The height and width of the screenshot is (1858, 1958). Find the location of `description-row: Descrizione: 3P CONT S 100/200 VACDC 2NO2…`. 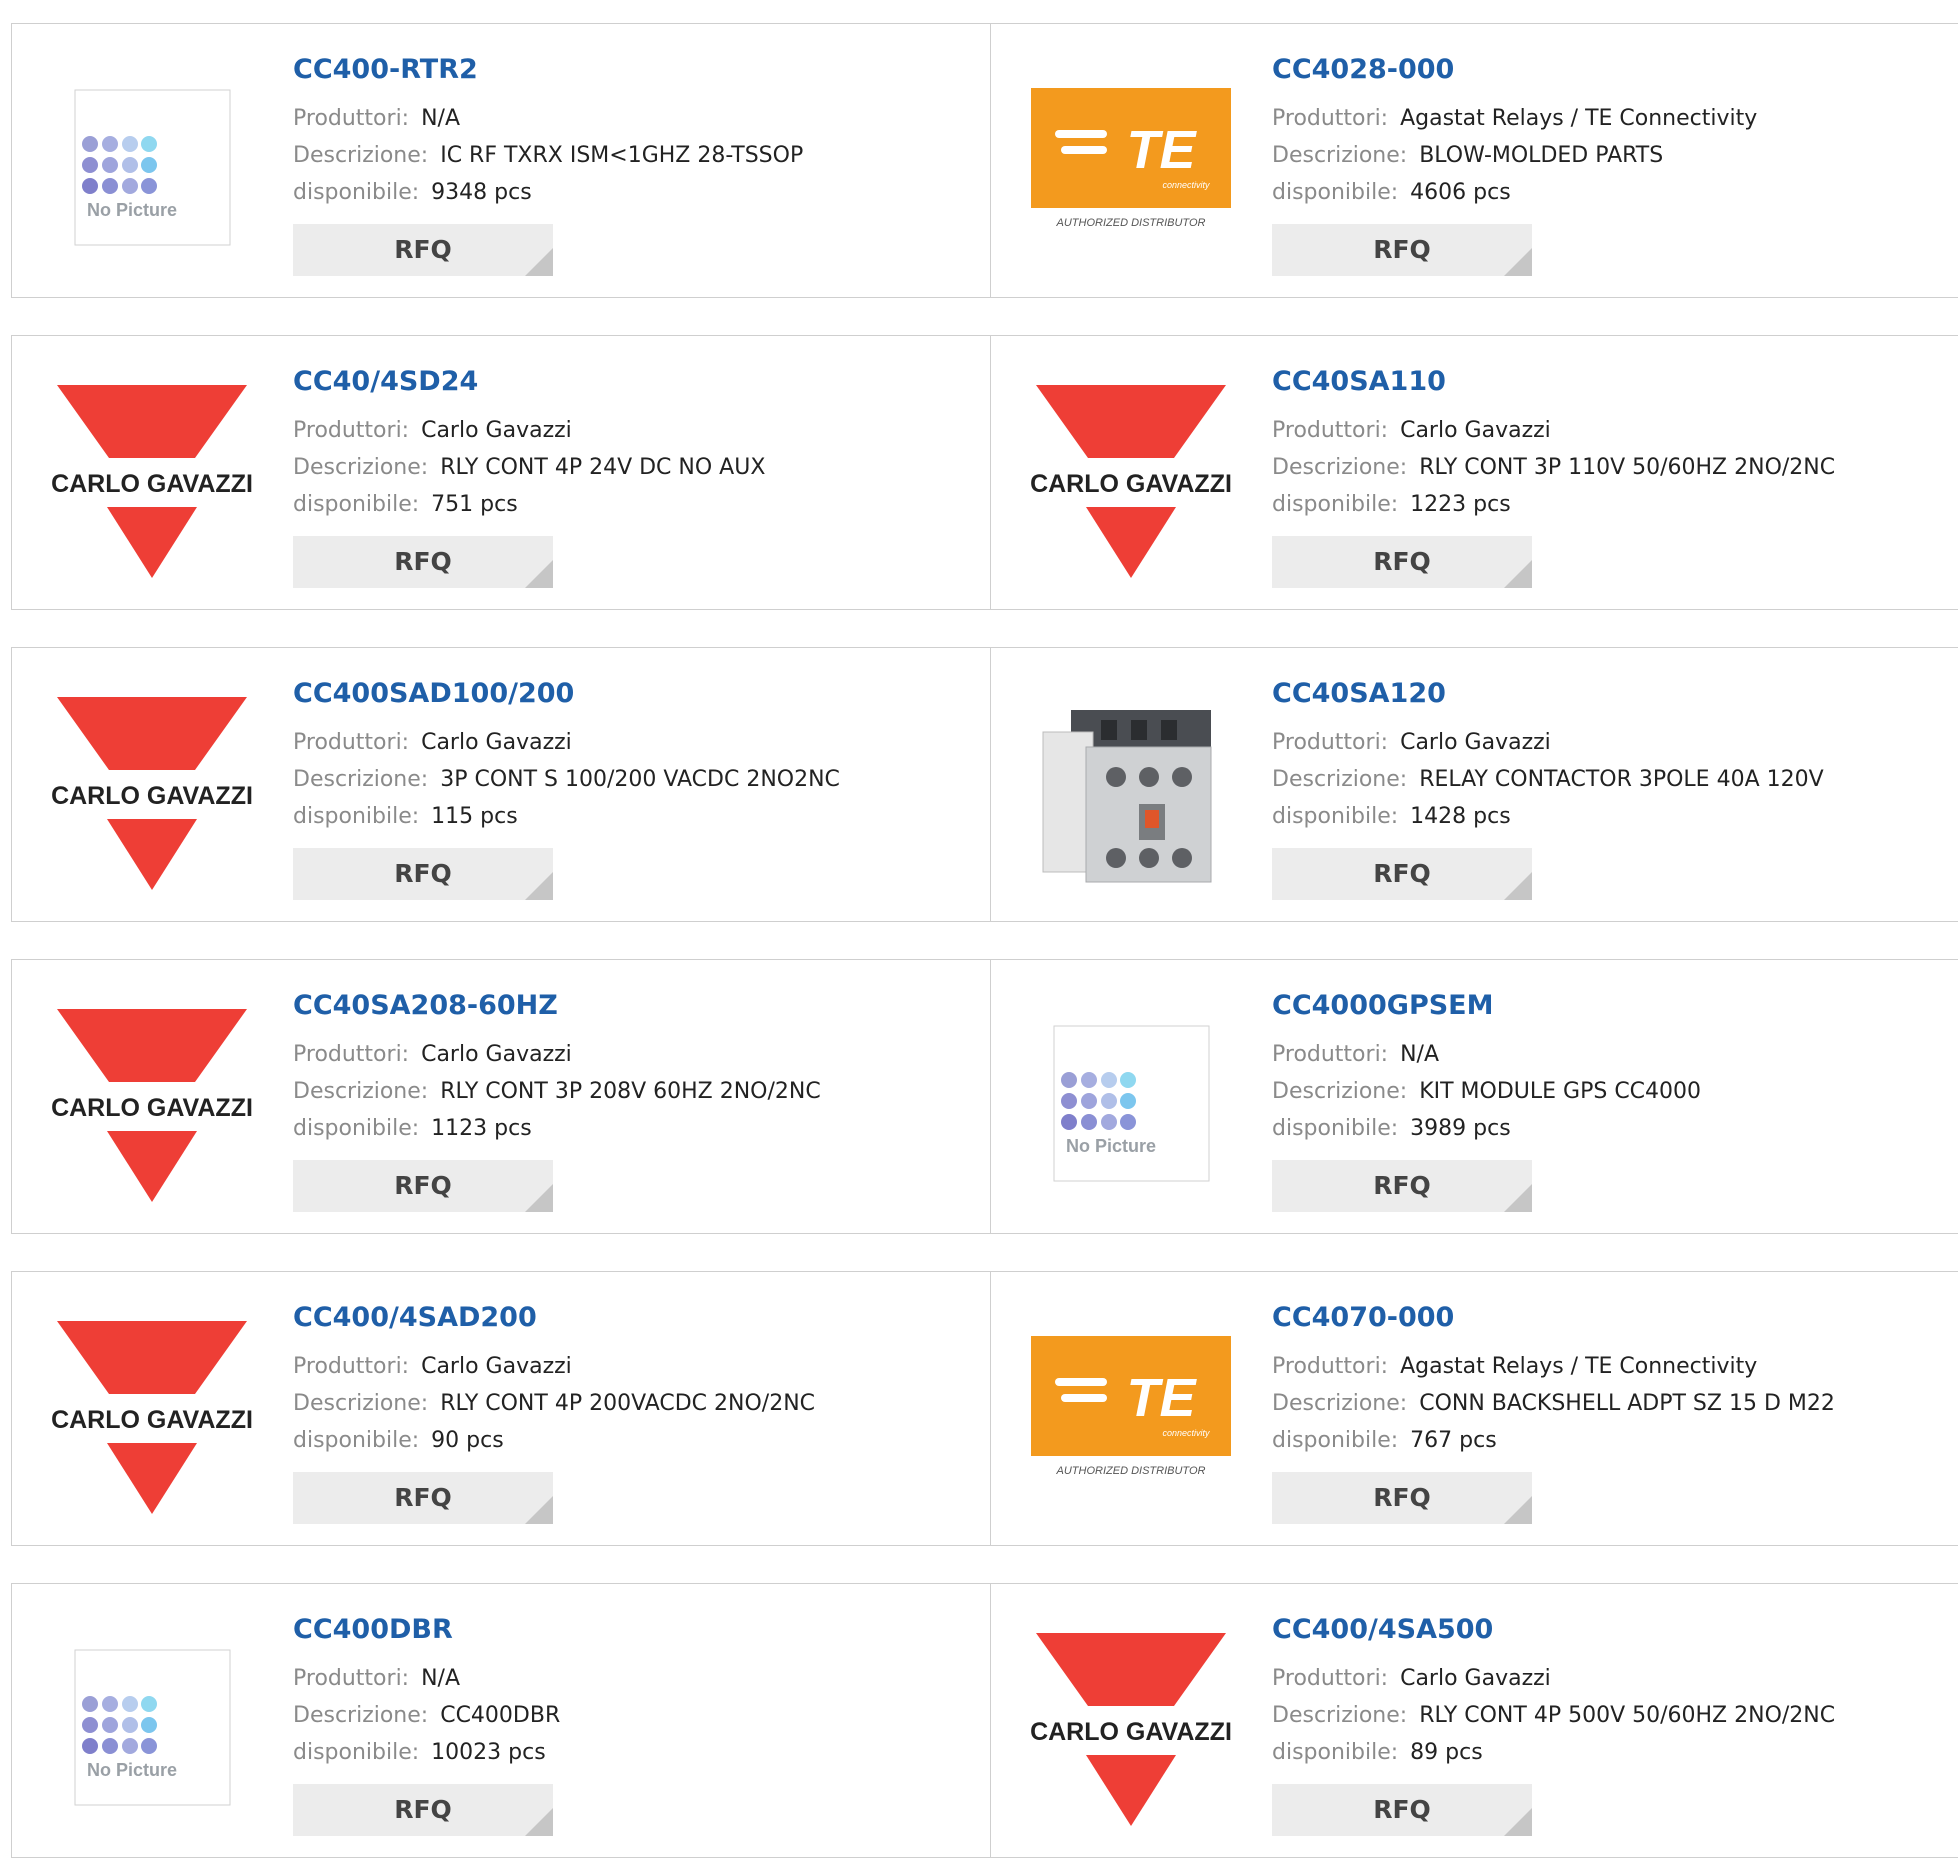

description-row: Descrizione: 3P CONT S 100/200 VACDC 2NO2… is located at coordinates (566, 779).